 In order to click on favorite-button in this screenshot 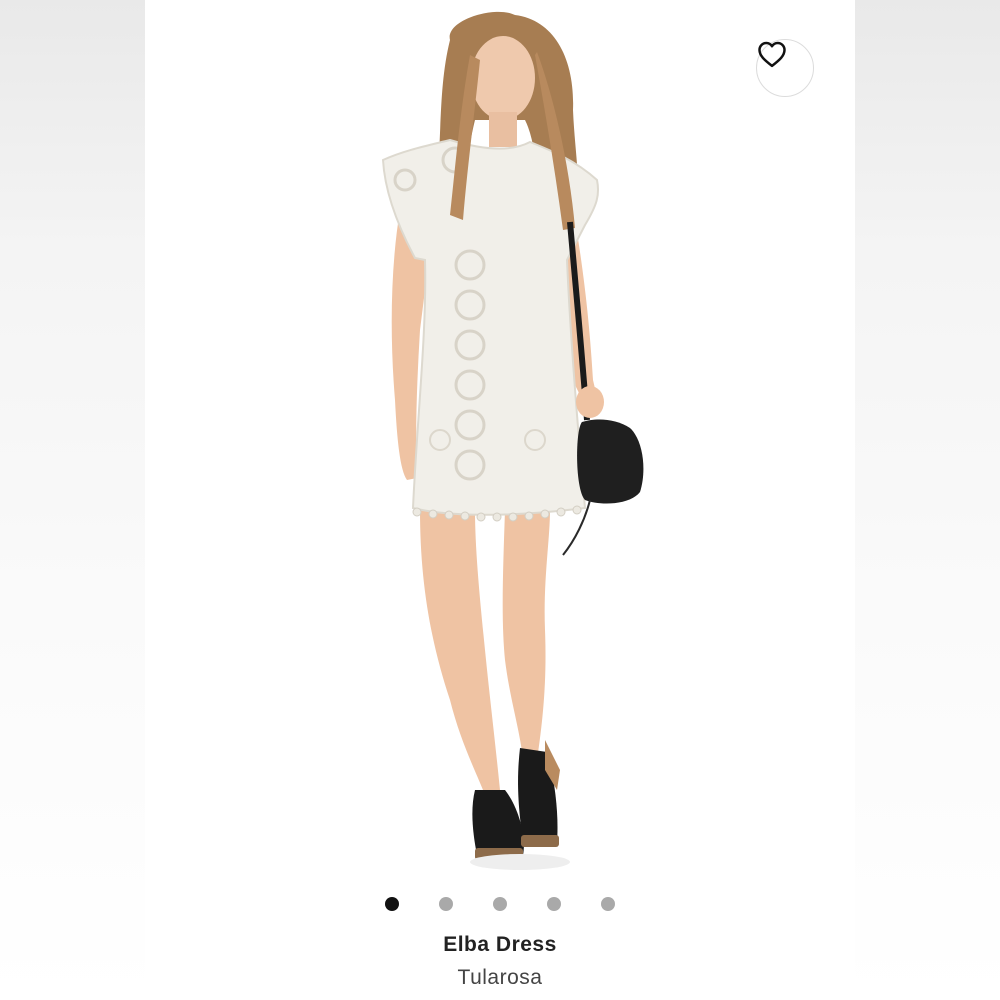, I will do `click(785, 68)`.